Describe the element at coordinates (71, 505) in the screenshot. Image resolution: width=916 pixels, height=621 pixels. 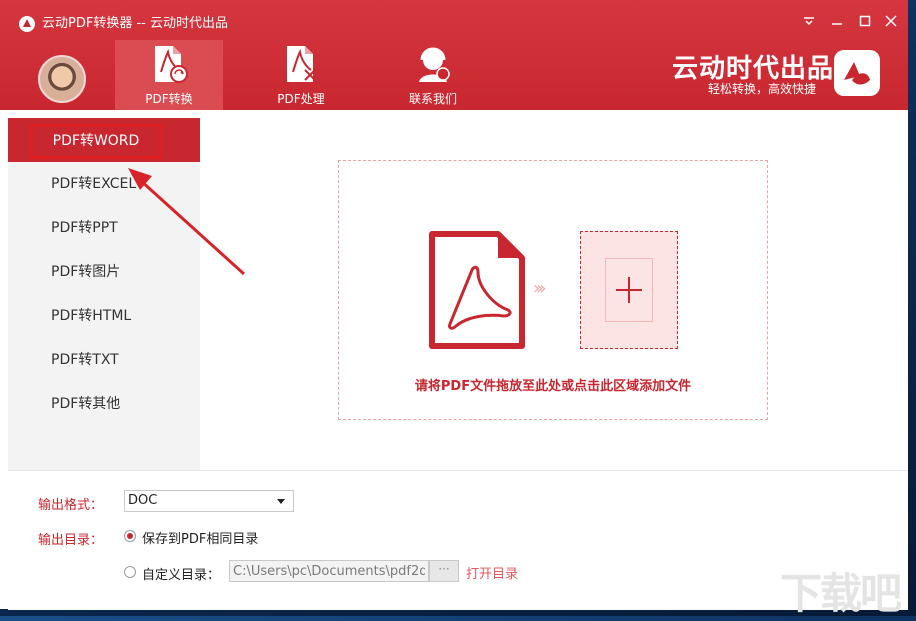
I see `output-format-label: 输出格式：` at that location.